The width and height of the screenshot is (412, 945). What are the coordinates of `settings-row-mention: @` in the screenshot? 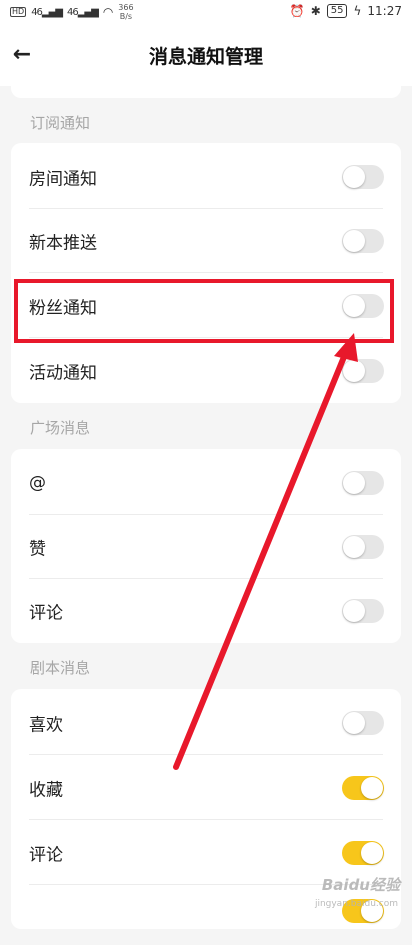 It's located at (206, 483).